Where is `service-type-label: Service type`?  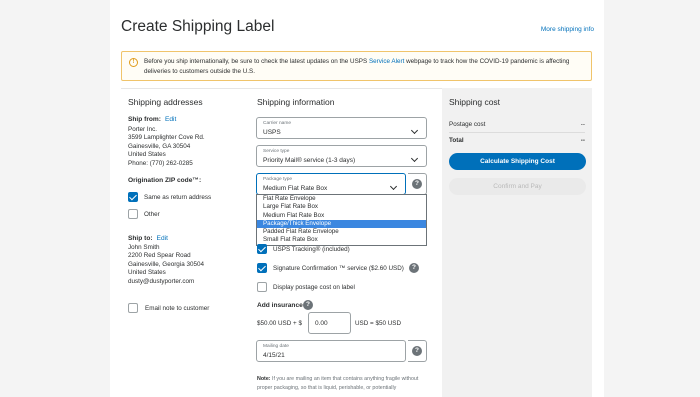
service-type-label: Service type is located at coordinates (276, 151).